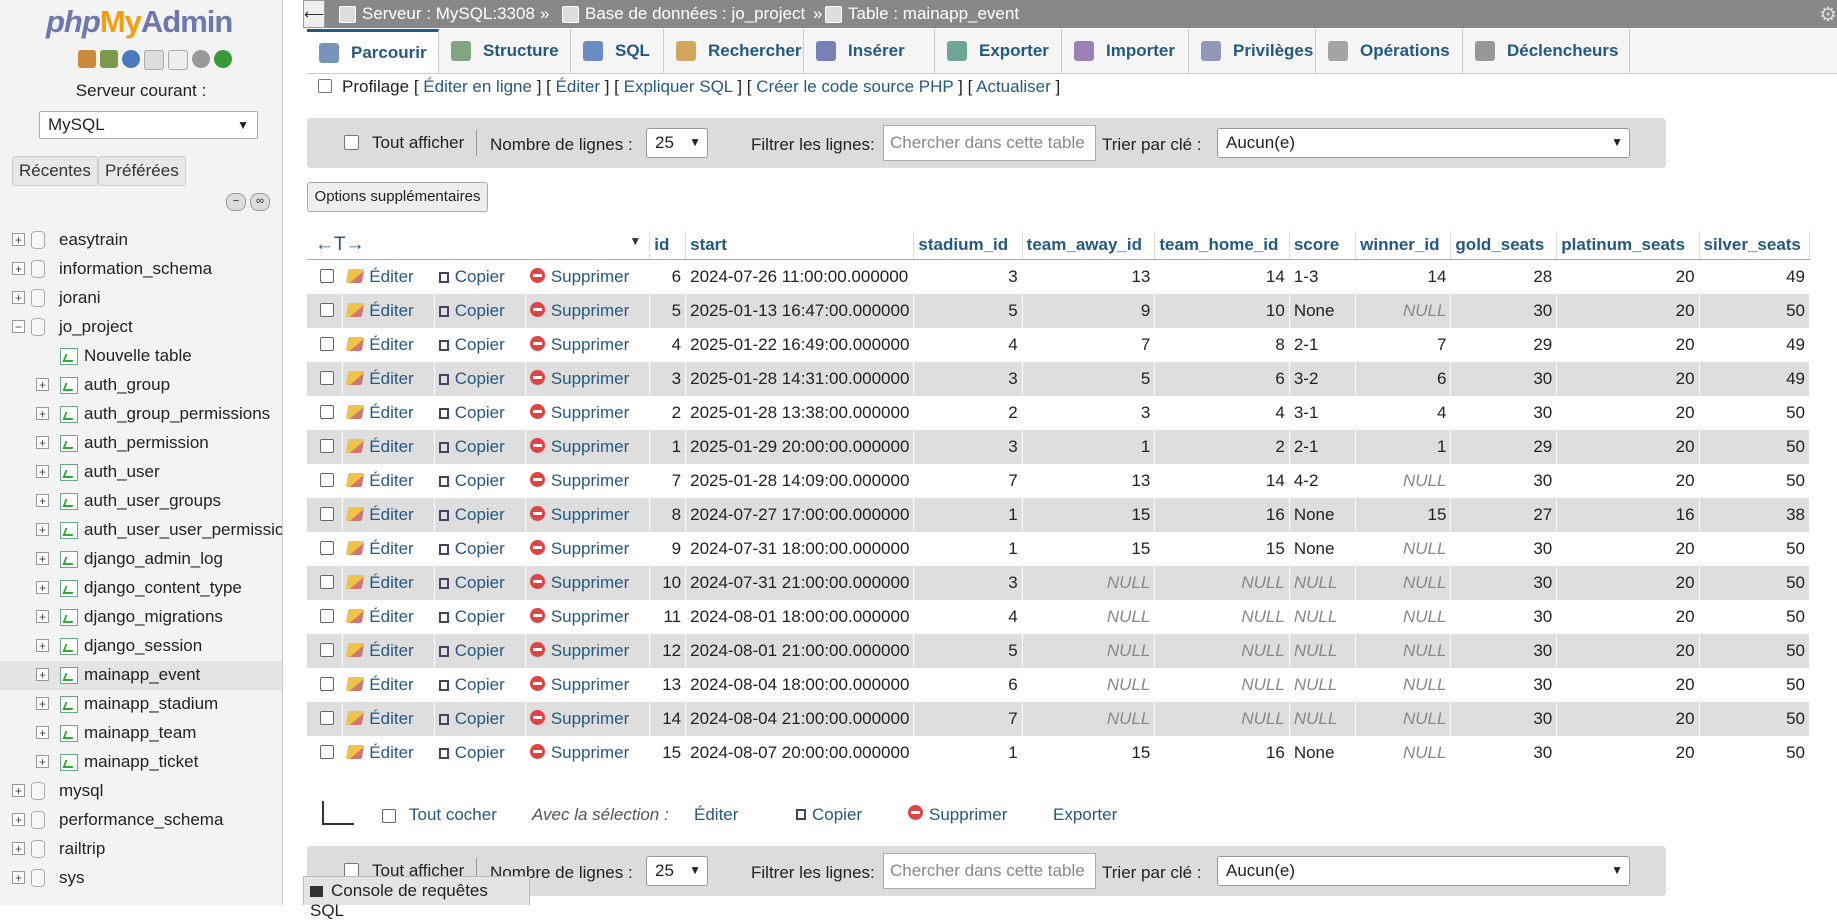  Describe the element at coordinates (800, 481) in the screenshot. I see `cell-start: 2025-01-28 14:09:00.000000` at that location.